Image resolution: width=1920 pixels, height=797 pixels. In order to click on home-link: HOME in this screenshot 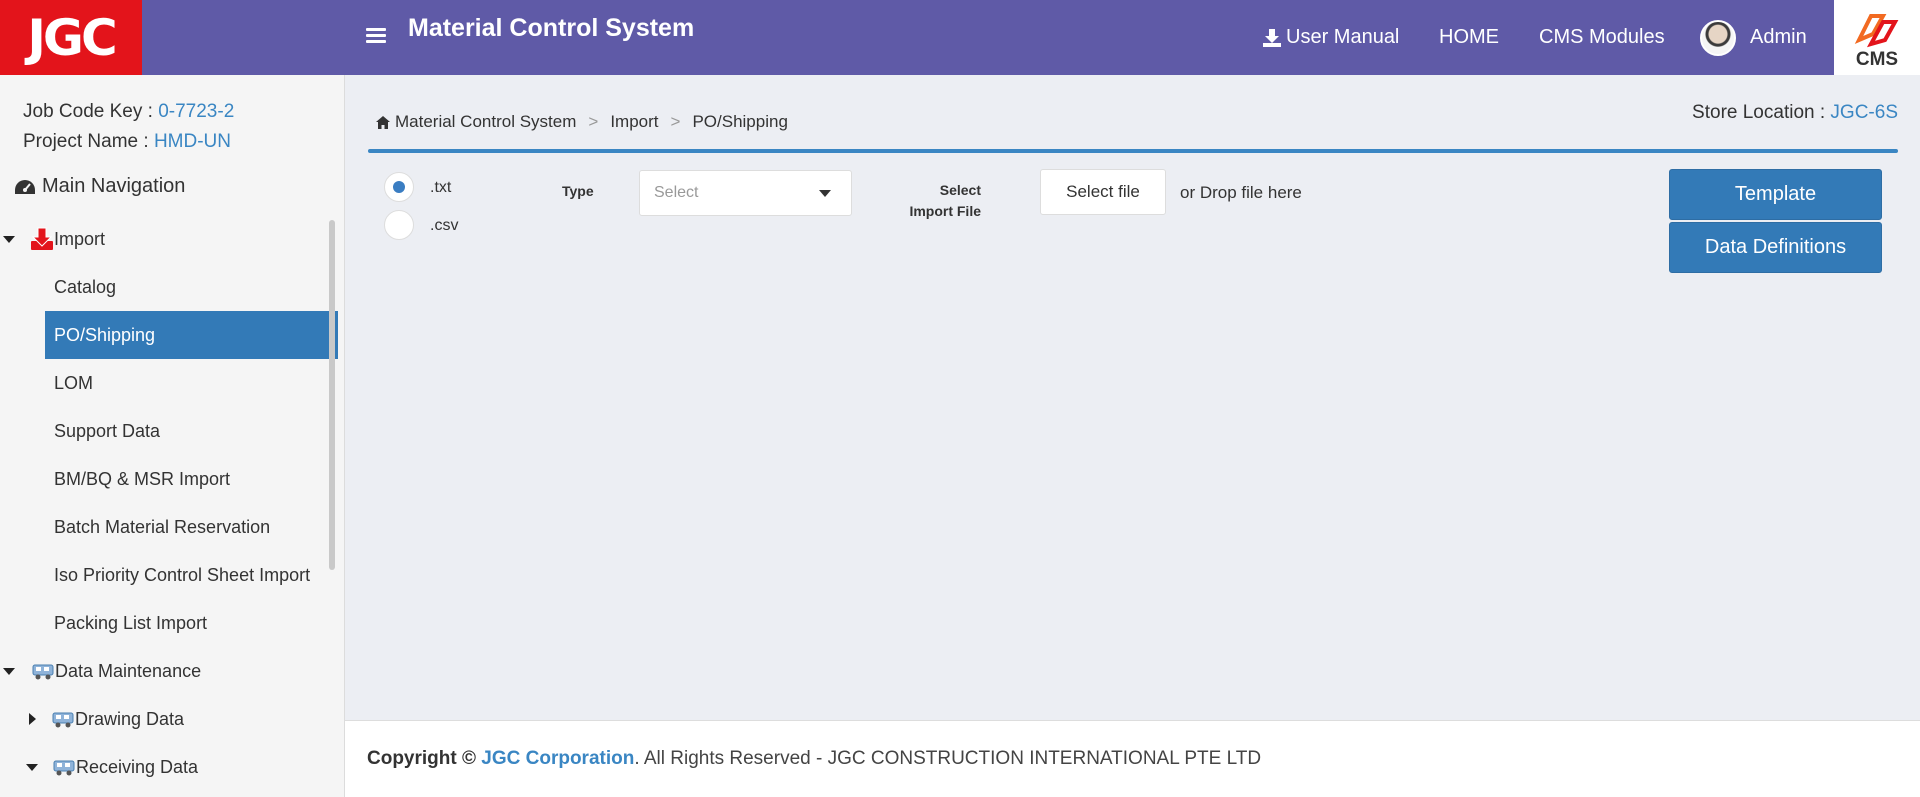, I will do `click(1469, 37)`.